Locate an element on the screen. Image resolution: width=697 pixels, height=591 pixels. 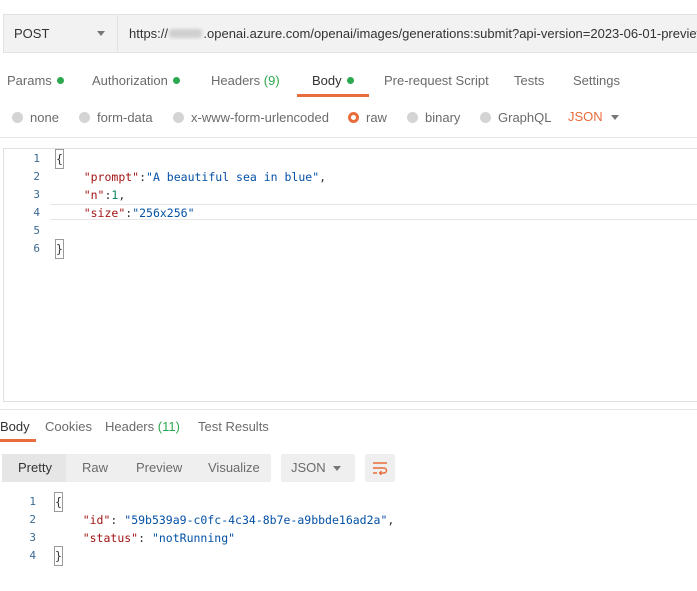
method-label: POST is located at coordinates (32, 33).